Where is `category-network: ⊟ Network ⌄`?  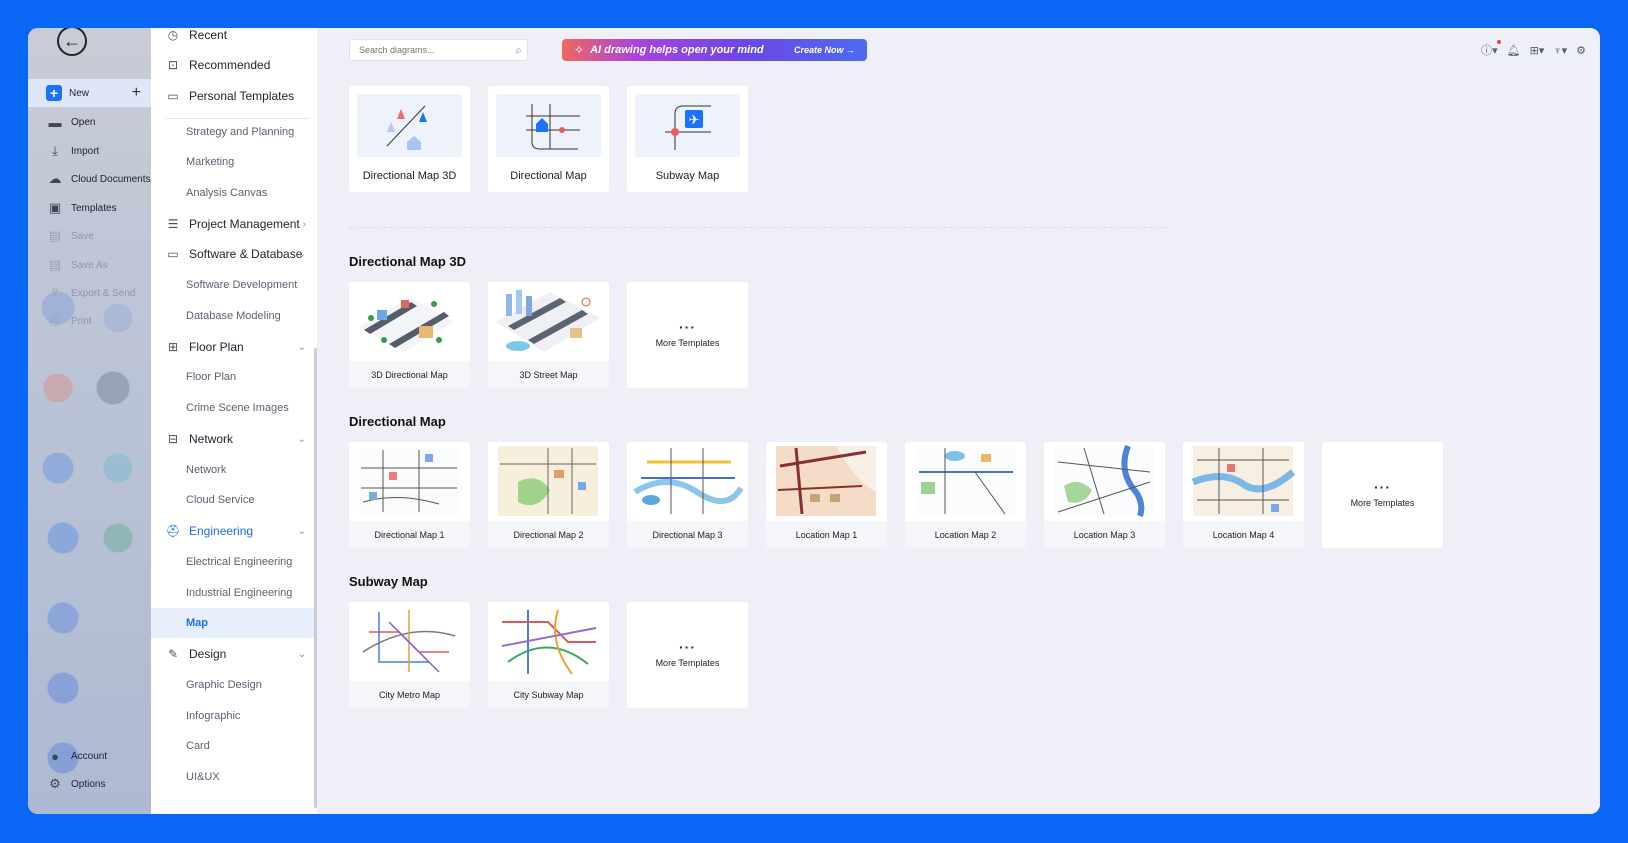
category-network: ⊟ Network ⌄ is located at coordinates (232, 439).